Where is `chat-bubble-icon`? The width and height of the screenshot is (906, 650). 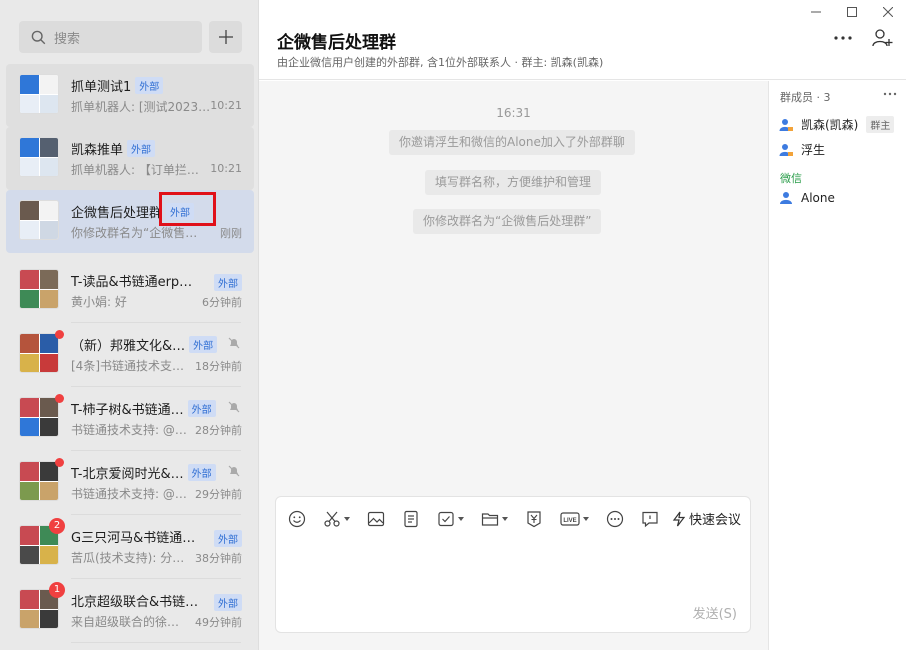 chat-bubble-icon is located at coordinates (650, 519).